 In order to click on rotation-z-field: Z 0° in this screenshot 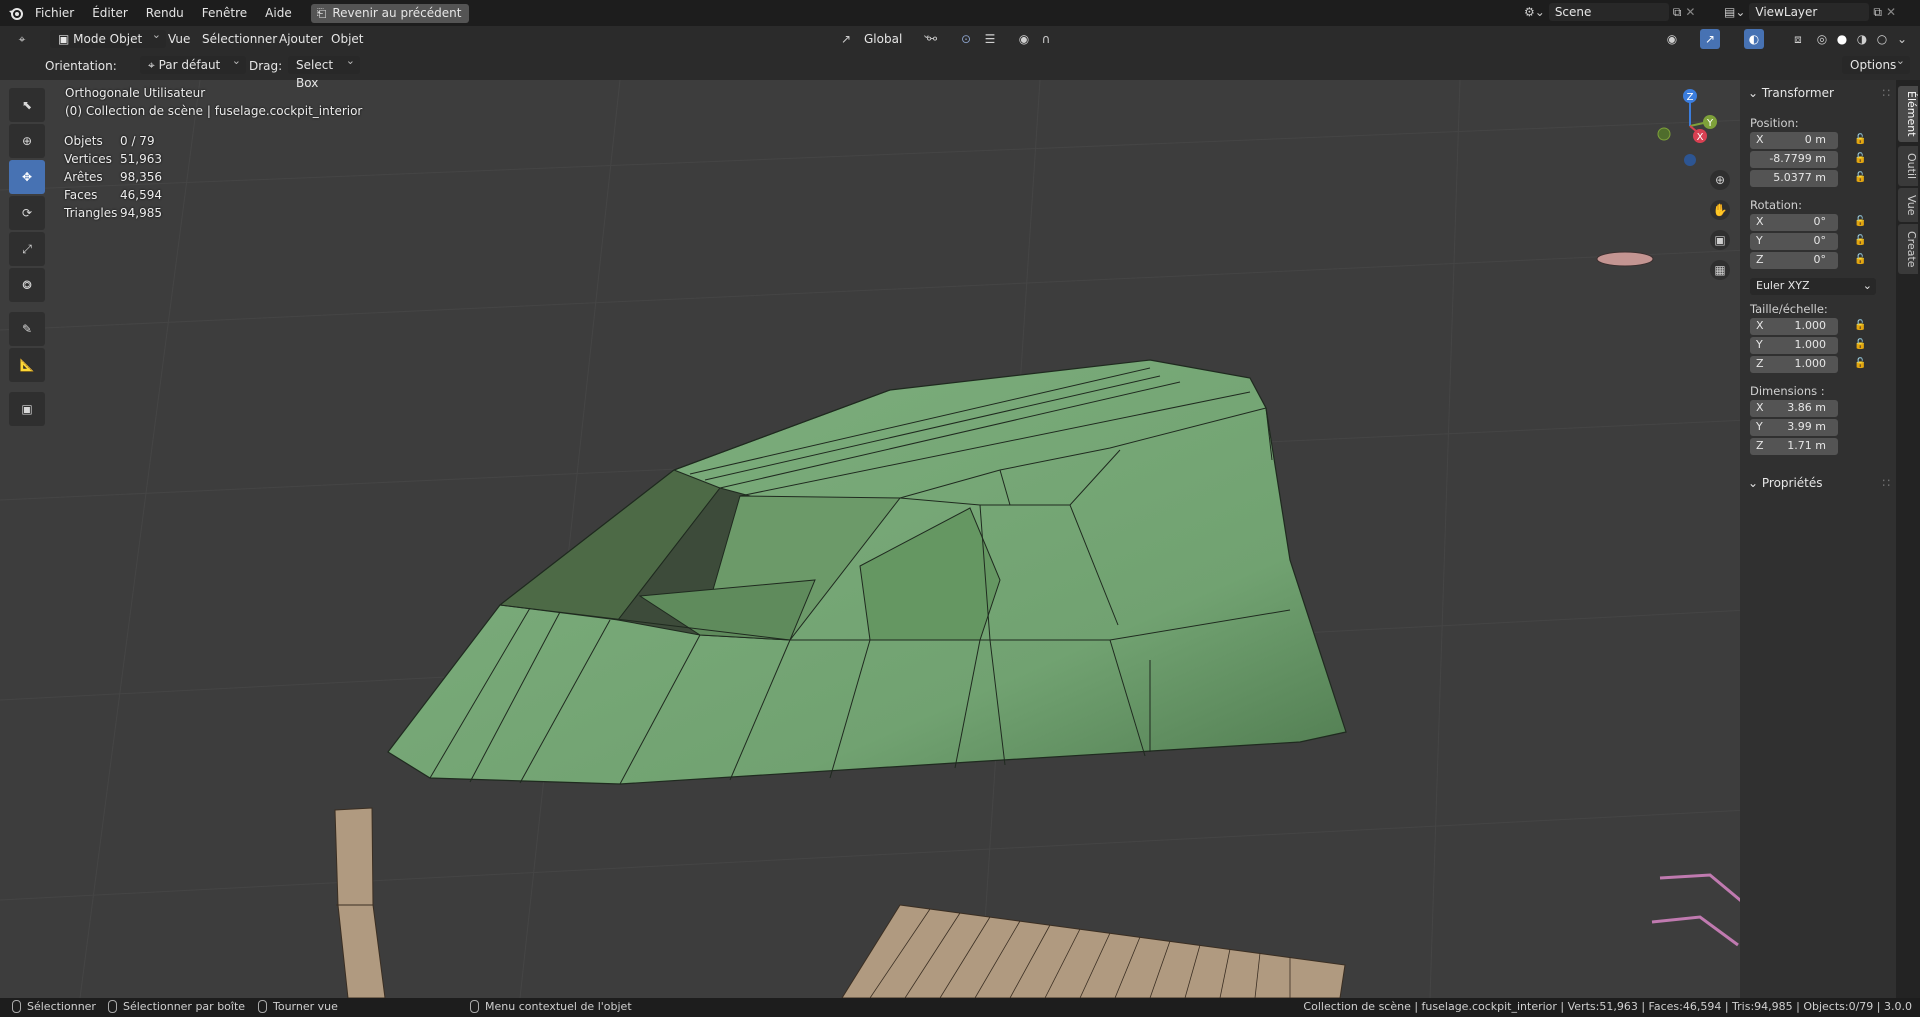, I will do `click(1794, 260)`.